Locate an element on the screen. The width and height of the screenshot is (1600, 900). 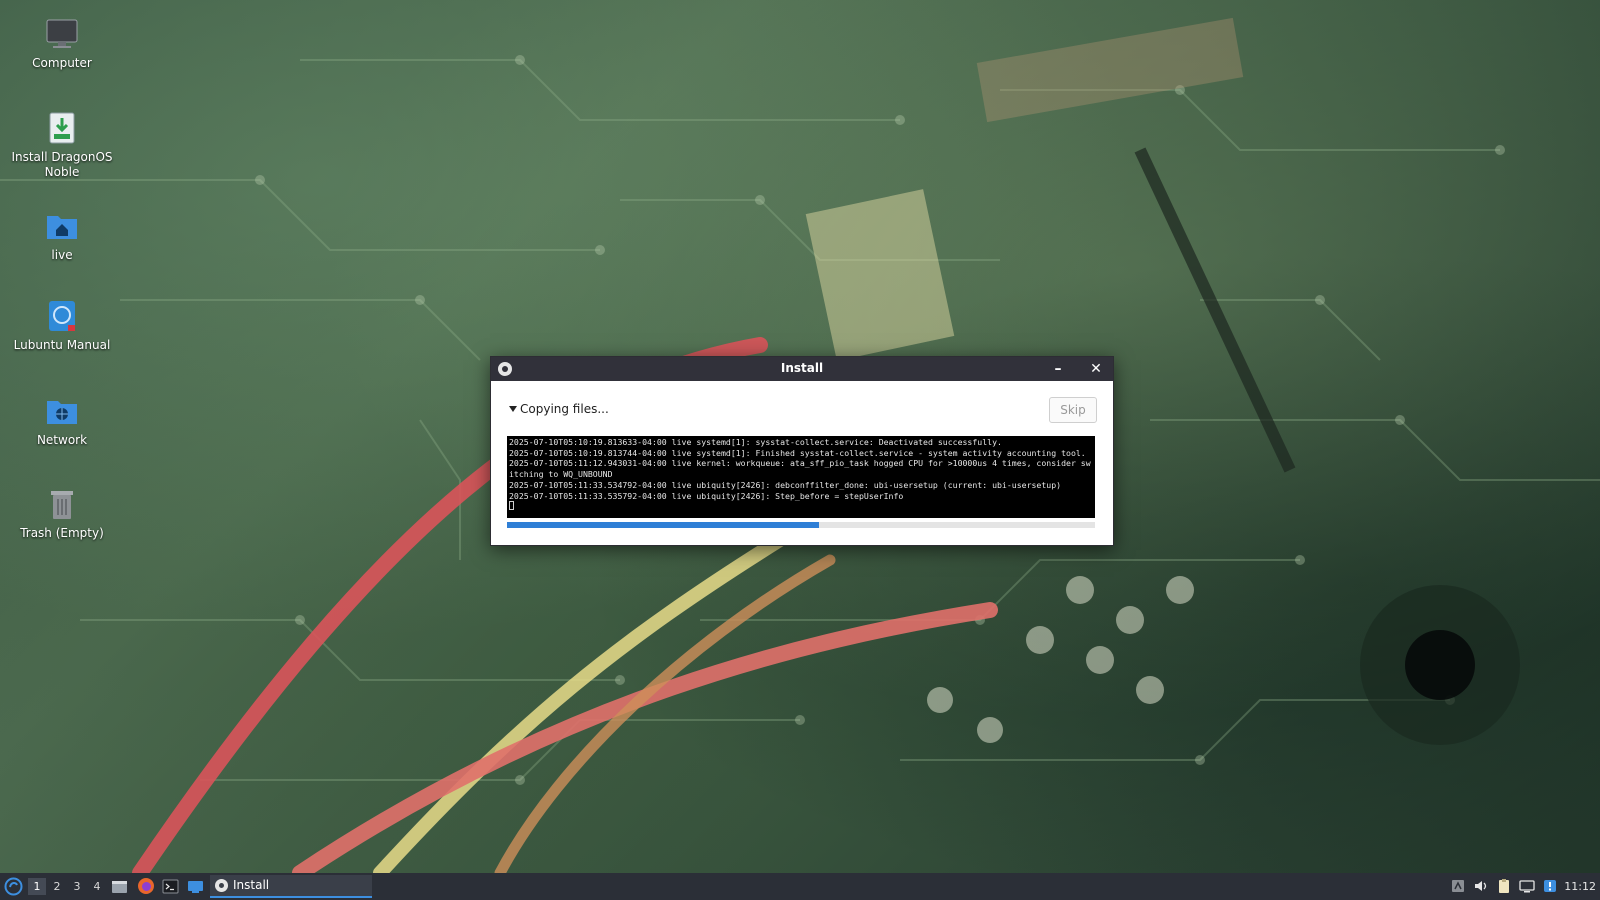
expander-arrow-icon is located at coordinates (513, 409).